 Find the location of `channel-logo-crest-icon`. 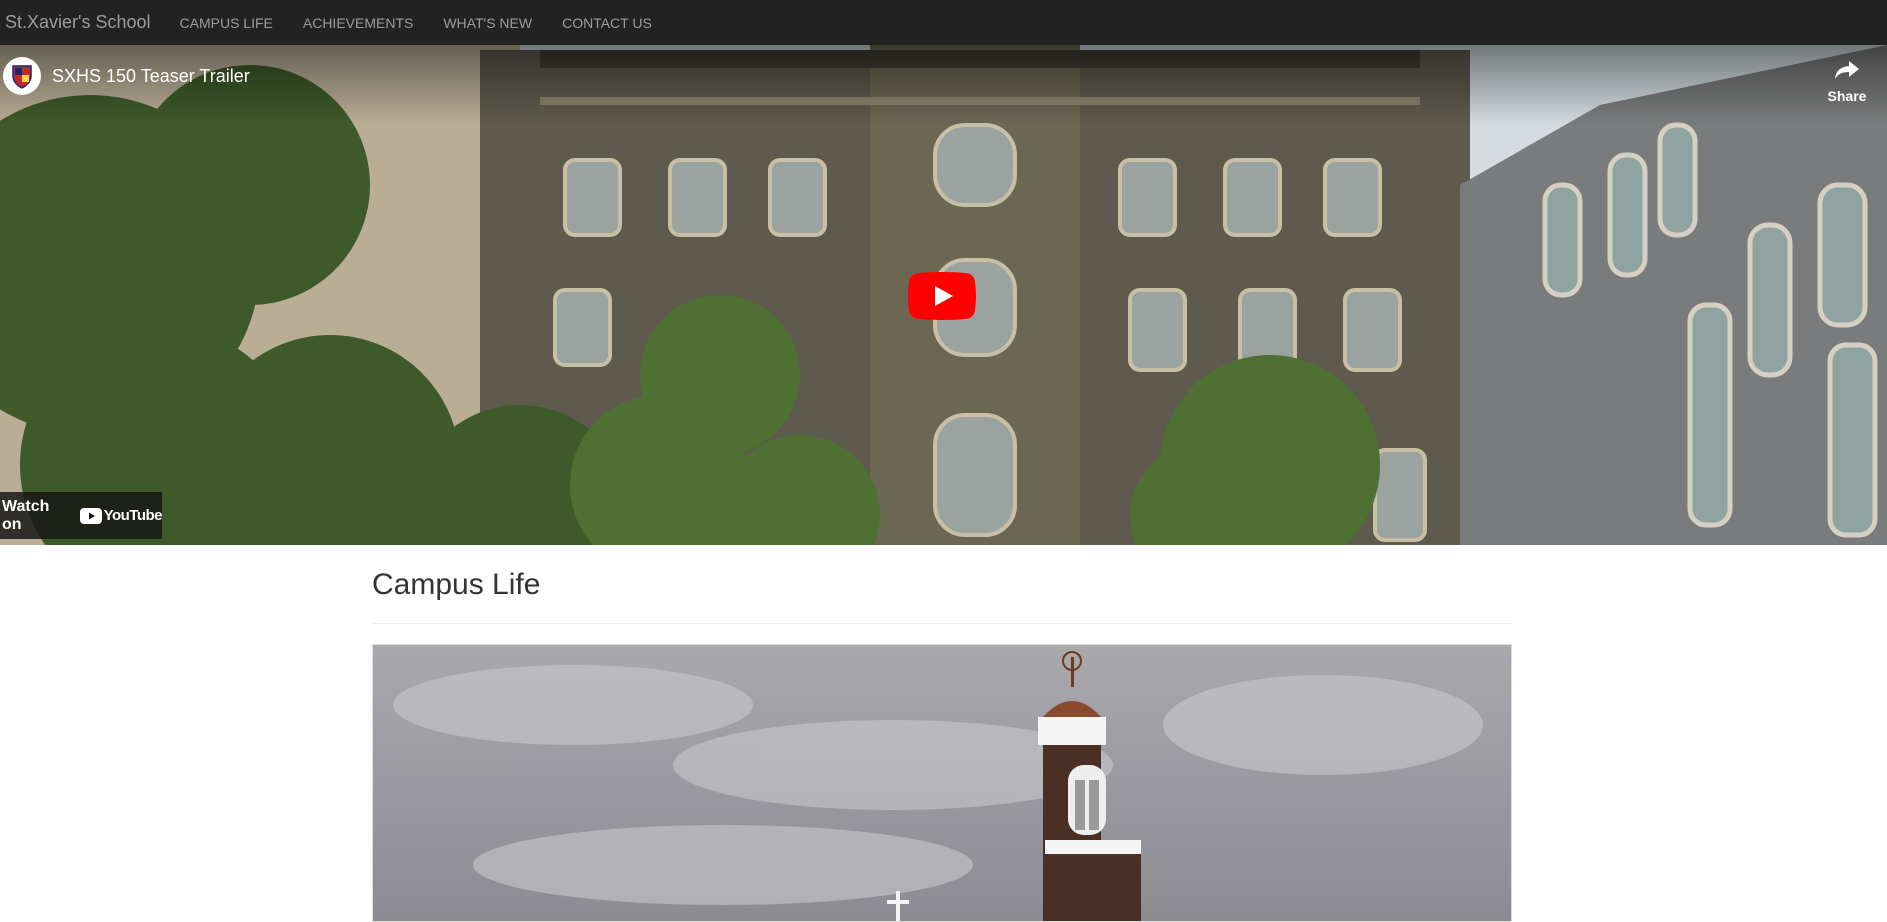

channel-logo-crest-icon is located at coordinates (22, 76).